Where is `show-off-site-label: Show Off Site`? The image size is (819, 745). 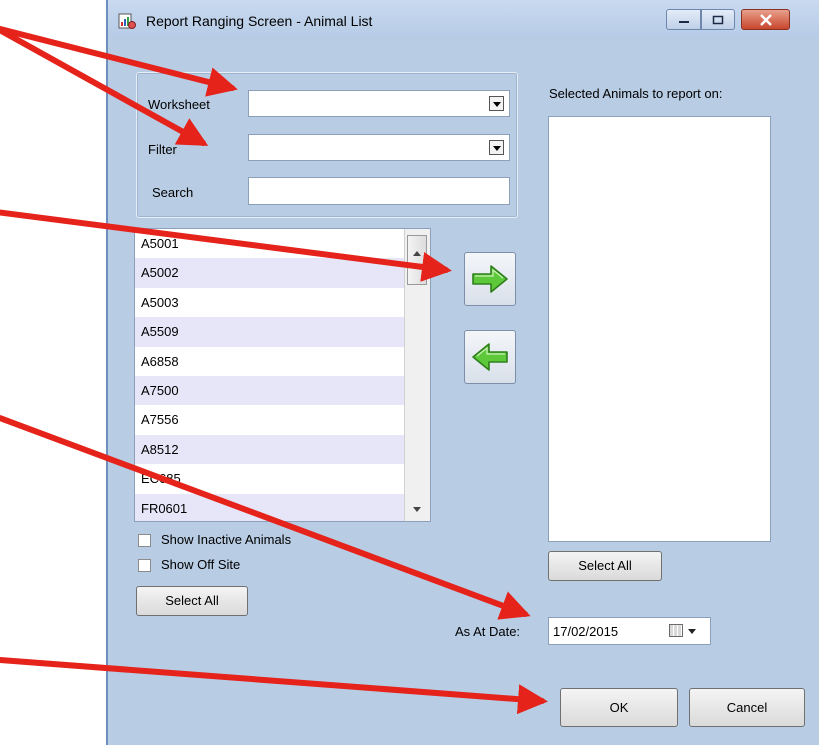
show-off-site-label: Show Off Site is located at coordinates (201, 564).